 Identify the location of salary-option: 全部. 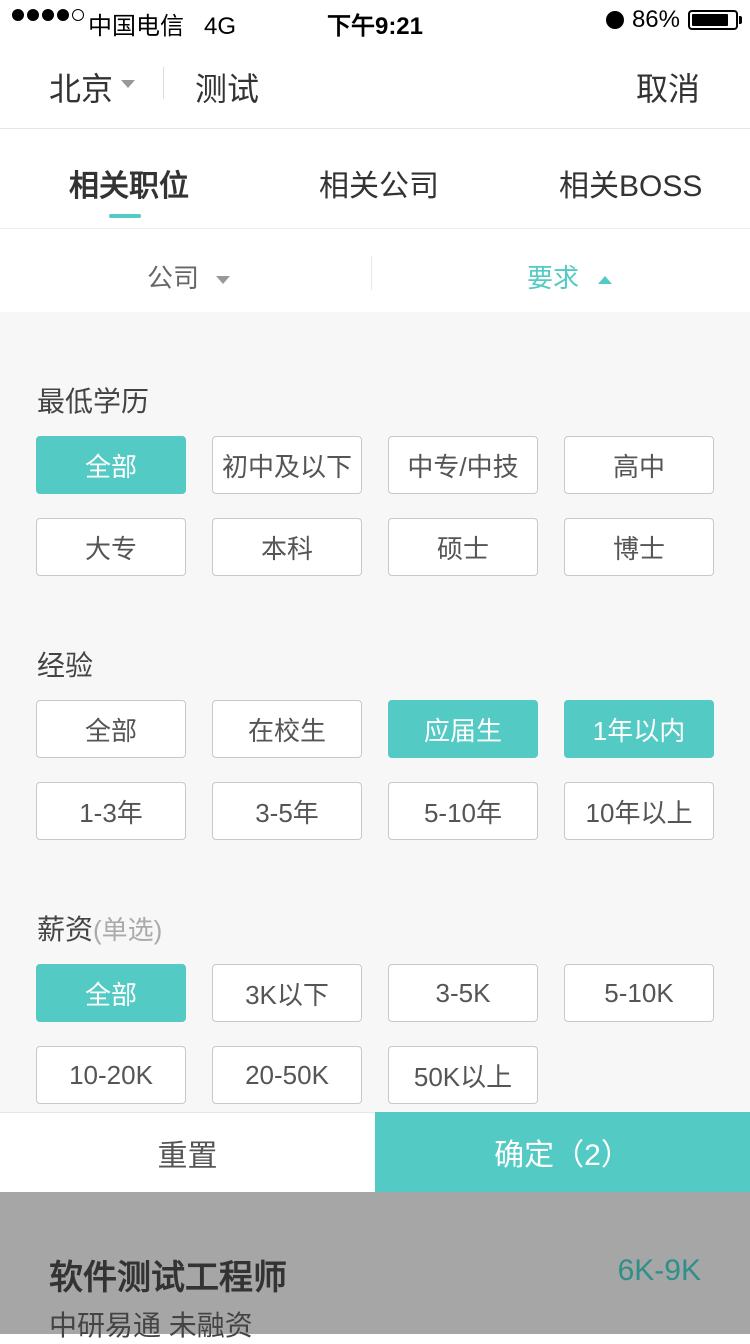
(111, 993).